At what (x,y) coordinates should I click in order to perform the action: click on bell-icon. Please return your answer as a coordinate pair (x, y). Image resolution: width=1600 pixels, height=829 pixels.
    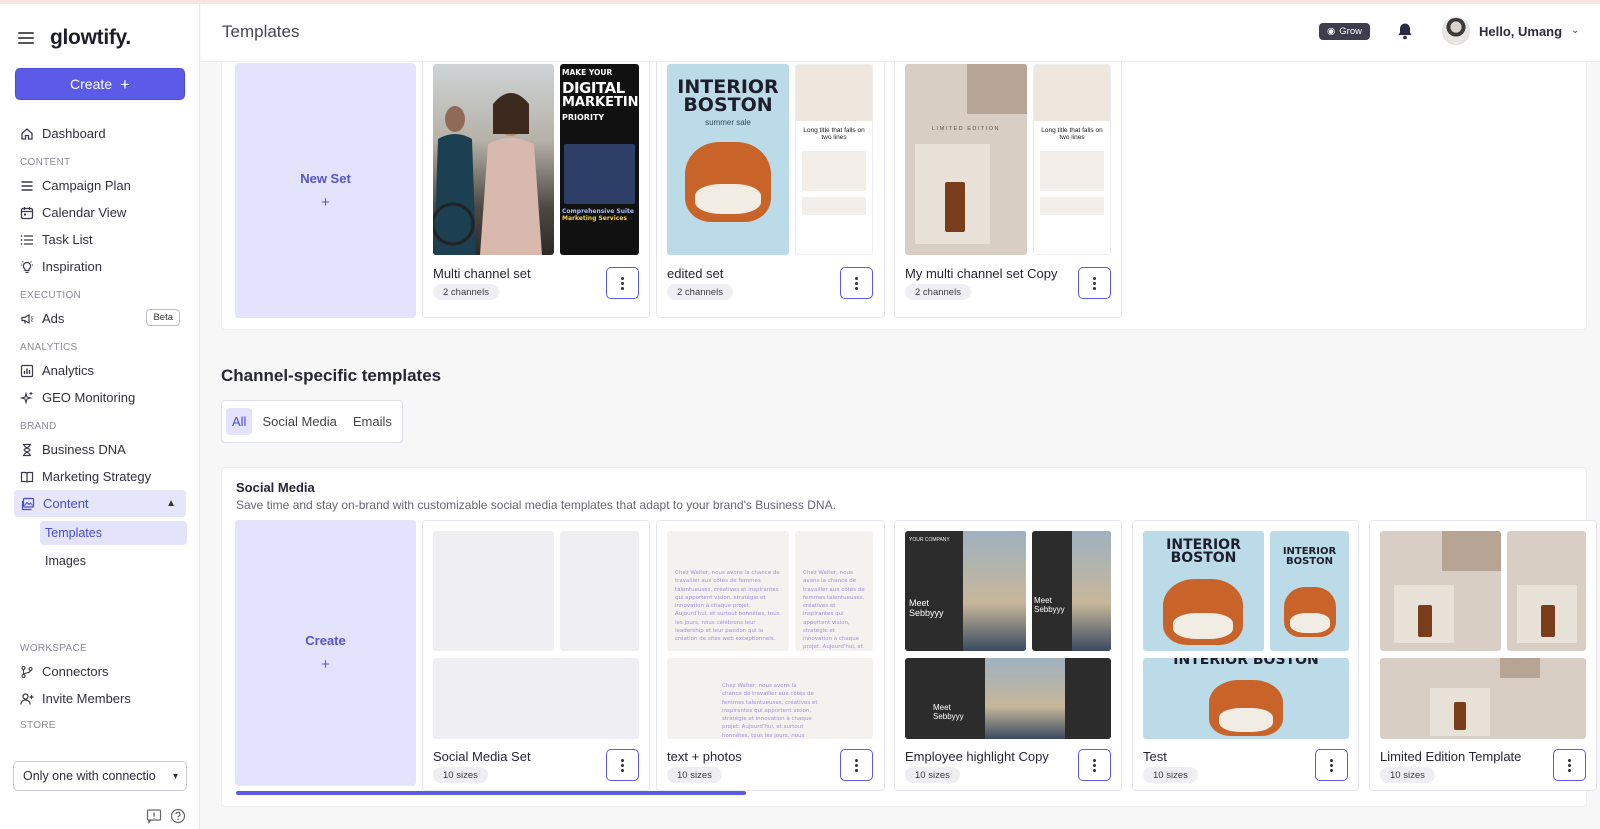
    Looking at the image, I should click on (1405, 31).